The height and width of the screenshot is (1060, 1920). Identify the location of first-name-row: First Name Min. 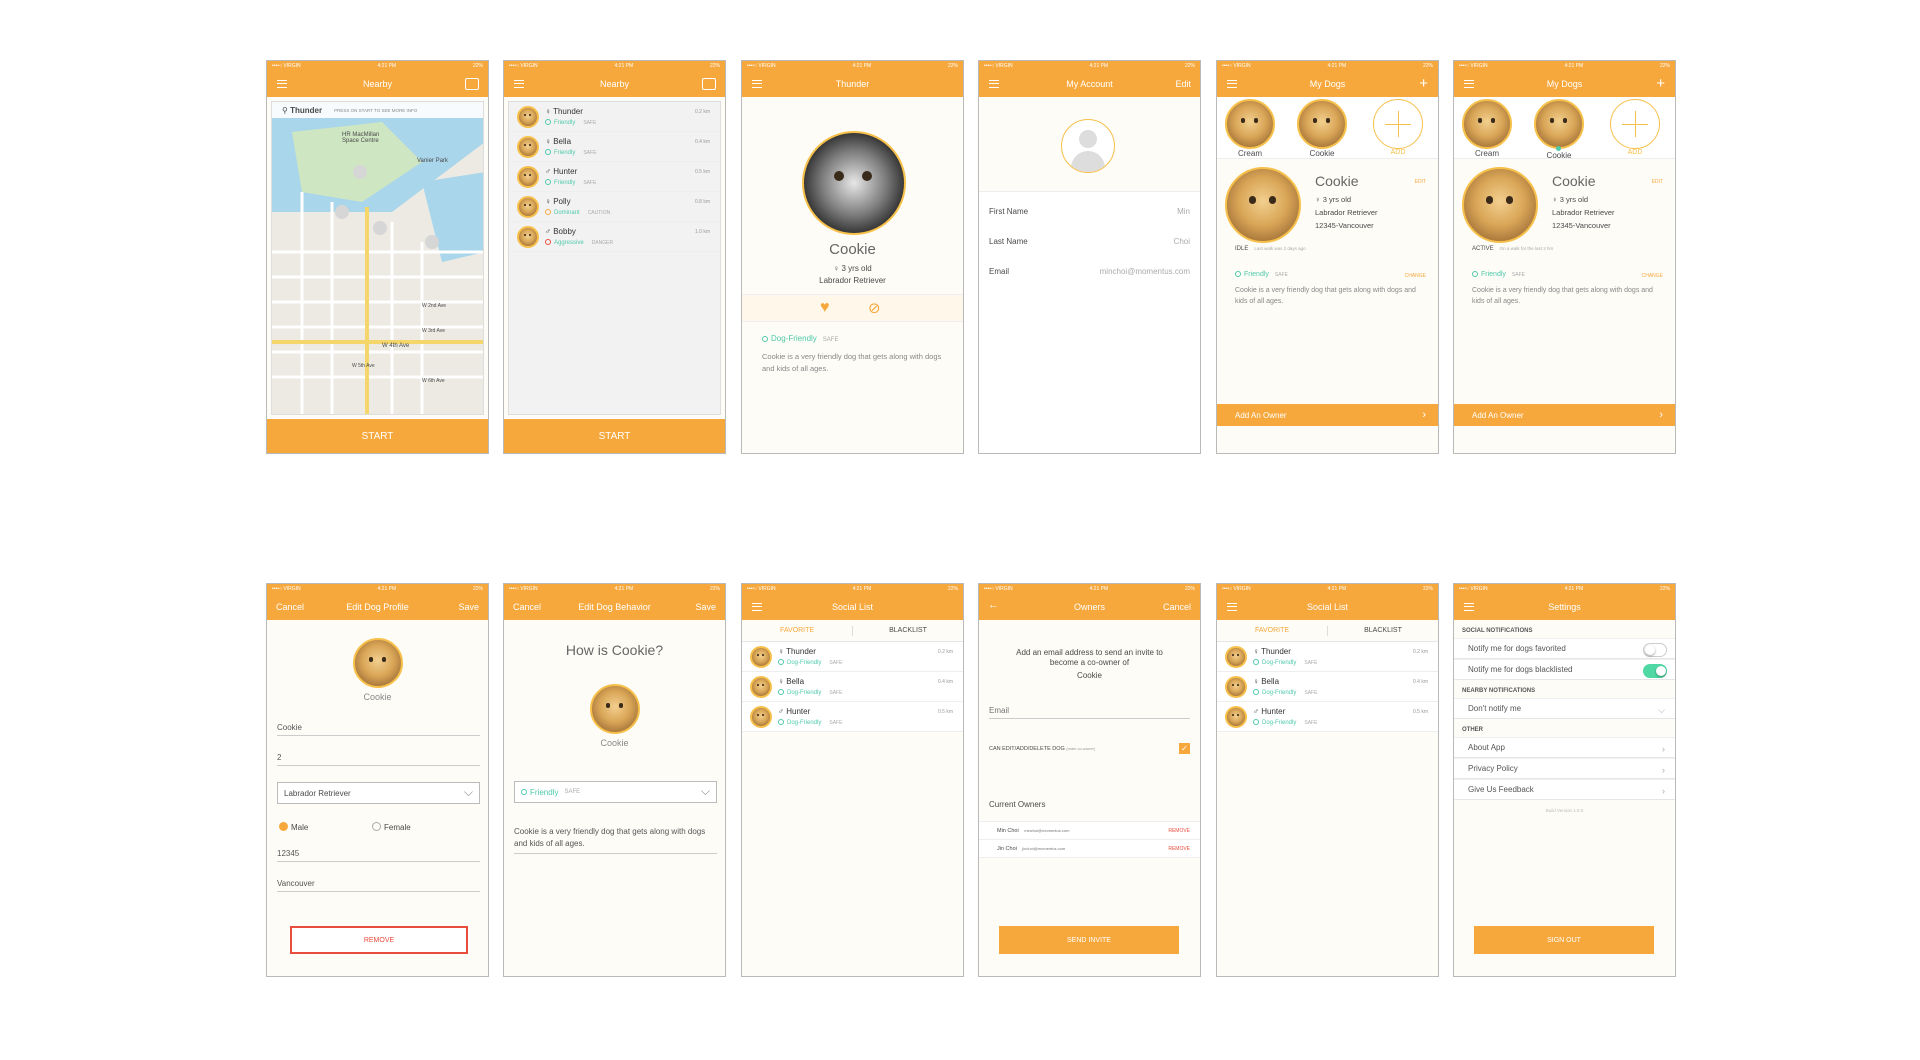
(1089, 211).